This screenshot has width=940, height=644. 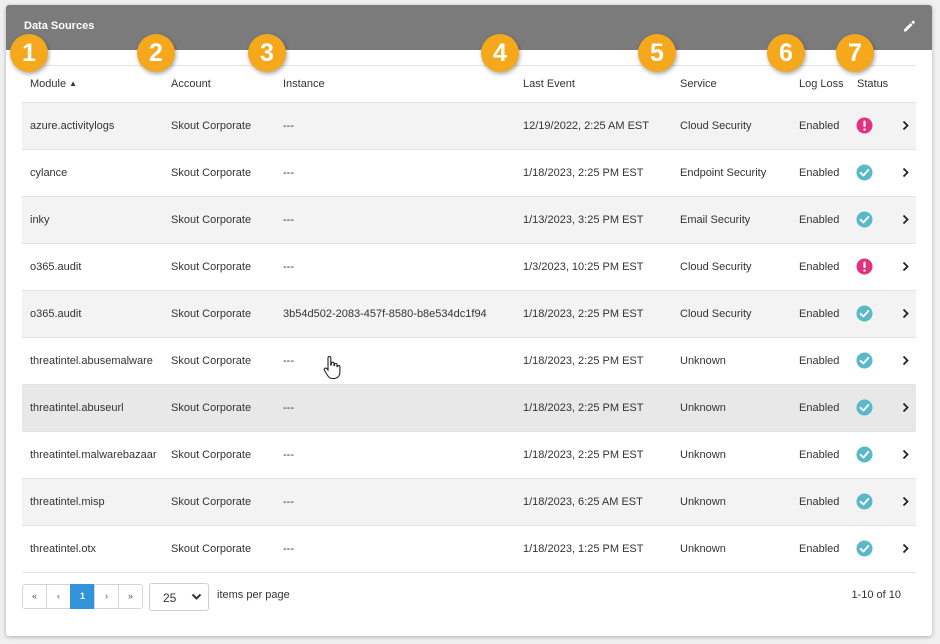 What do you see at coordinates (821, 84) in the screenshot?
I see `column-header-log-loss: Log Loss` at bounding box center [821, 84].